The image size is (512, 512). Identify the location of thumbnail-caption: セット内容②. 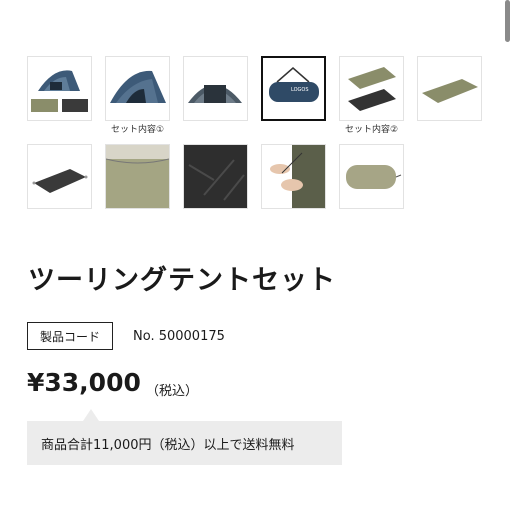
(371, 130).